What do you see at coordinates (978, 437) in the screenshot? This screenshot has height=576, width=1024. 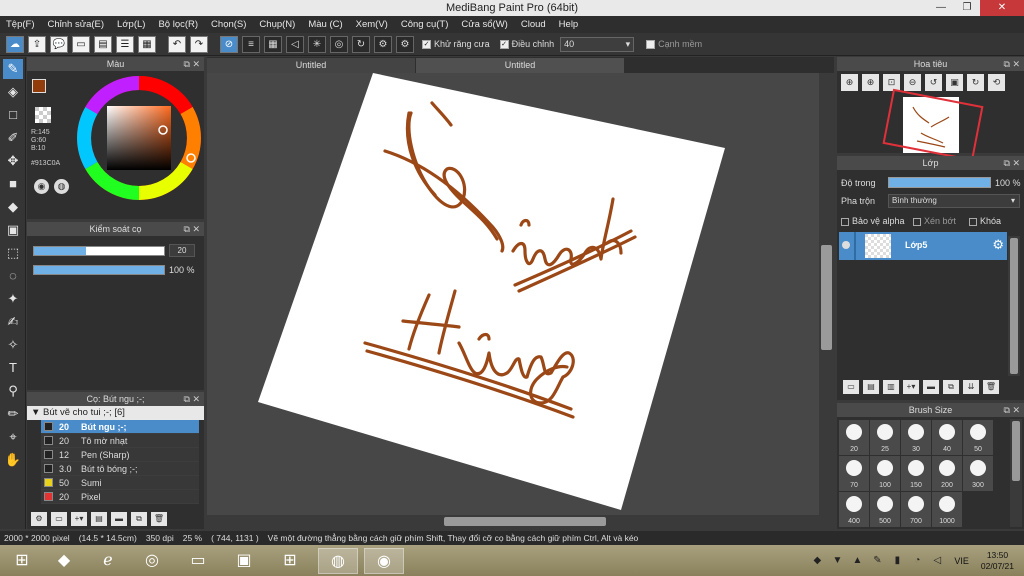 I see `brush-size-option: 50` at bounding box center [978, 437].